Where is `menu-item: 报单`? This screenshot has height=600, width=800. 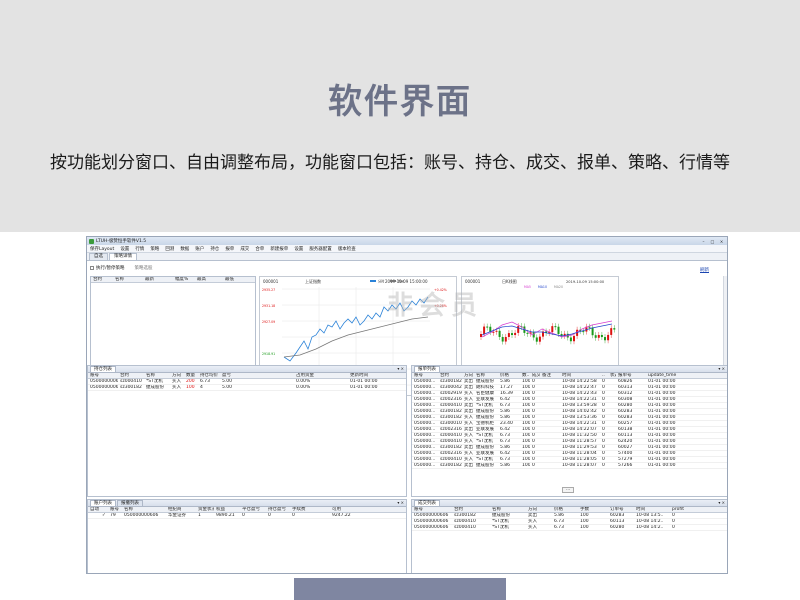 menu-item: 报单 is located at coordinates (229, 249).